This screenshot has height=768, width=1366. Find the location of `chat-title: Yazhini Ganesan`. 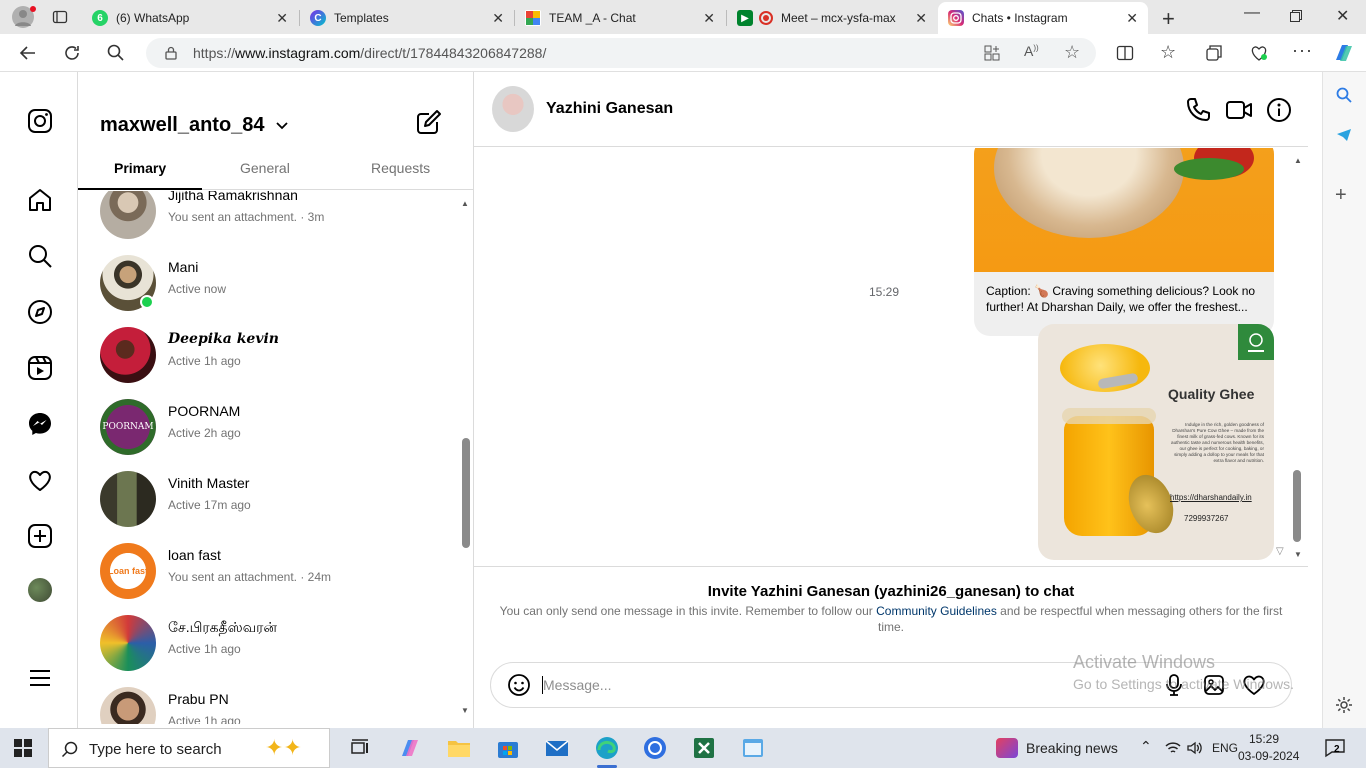

chat-title: Yazhini Ganesan is located at coordinates (609, 109).